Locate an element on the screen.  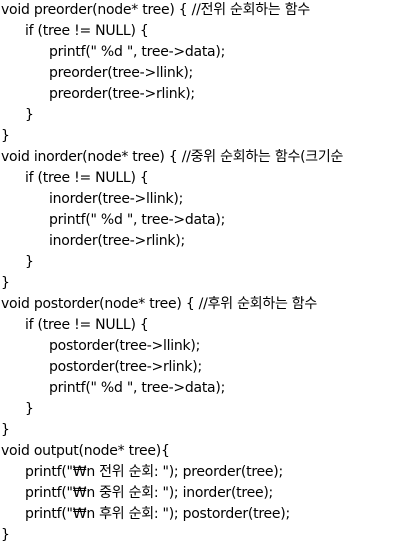
code-line-output-inorder: printf("₩n 중위 순회: "); inorder(tree); is located at coordinates (149, 493).